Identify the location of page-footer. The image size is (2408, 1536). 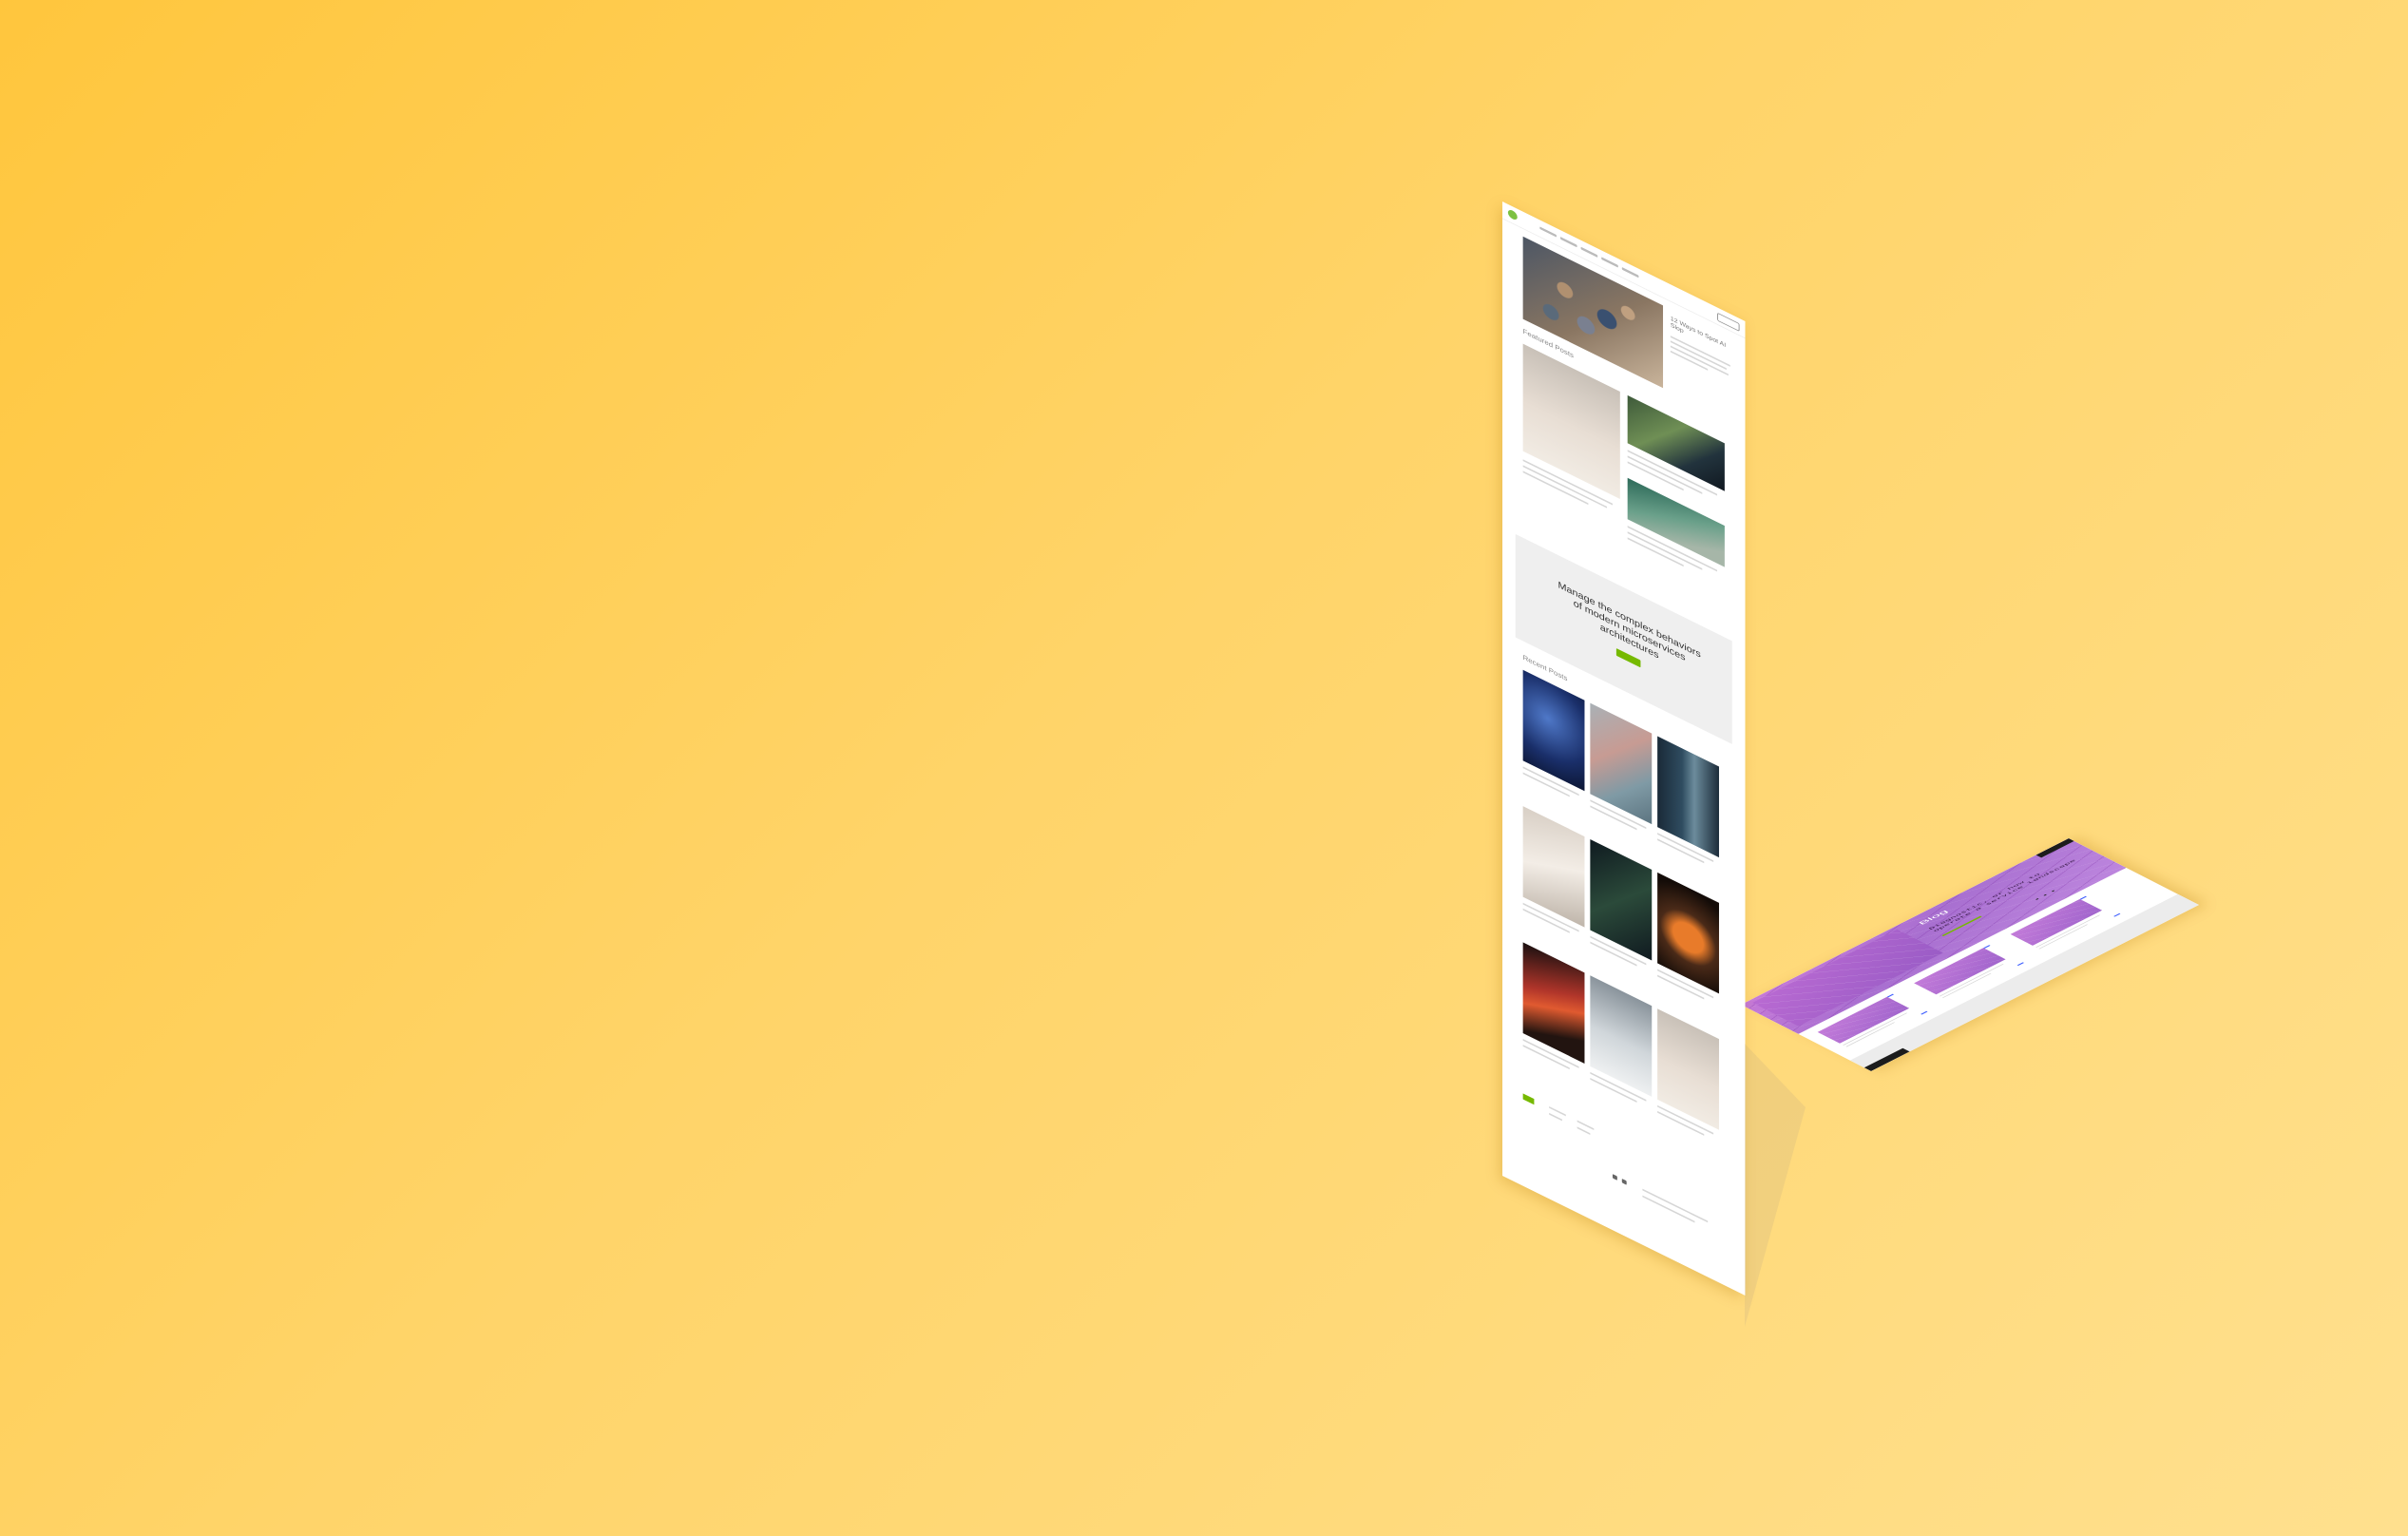
(2025, 982).